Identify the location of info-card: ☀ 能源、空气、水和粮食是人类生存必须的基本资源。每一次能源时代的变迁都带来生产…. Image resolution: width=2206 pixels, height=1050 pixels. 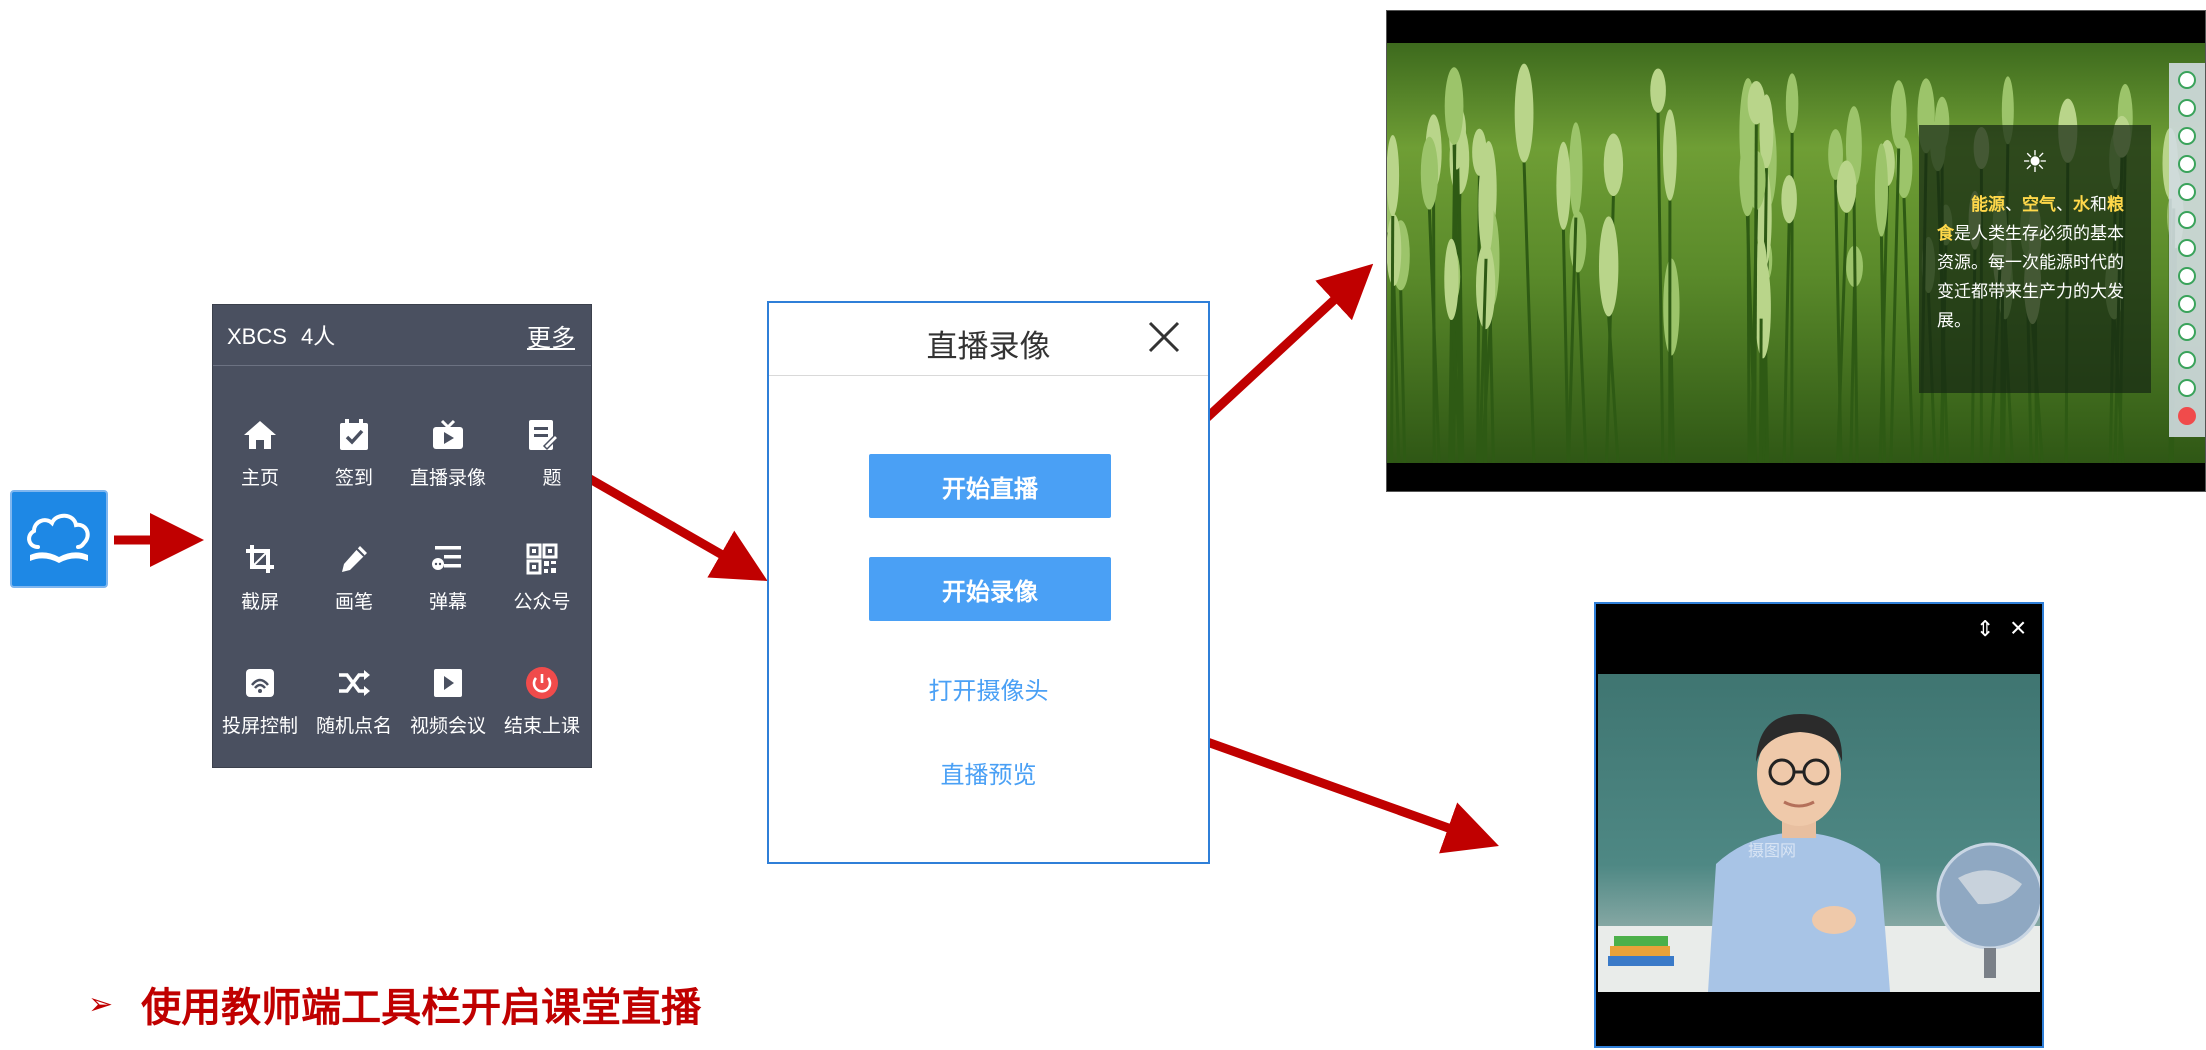
(2035, 259).